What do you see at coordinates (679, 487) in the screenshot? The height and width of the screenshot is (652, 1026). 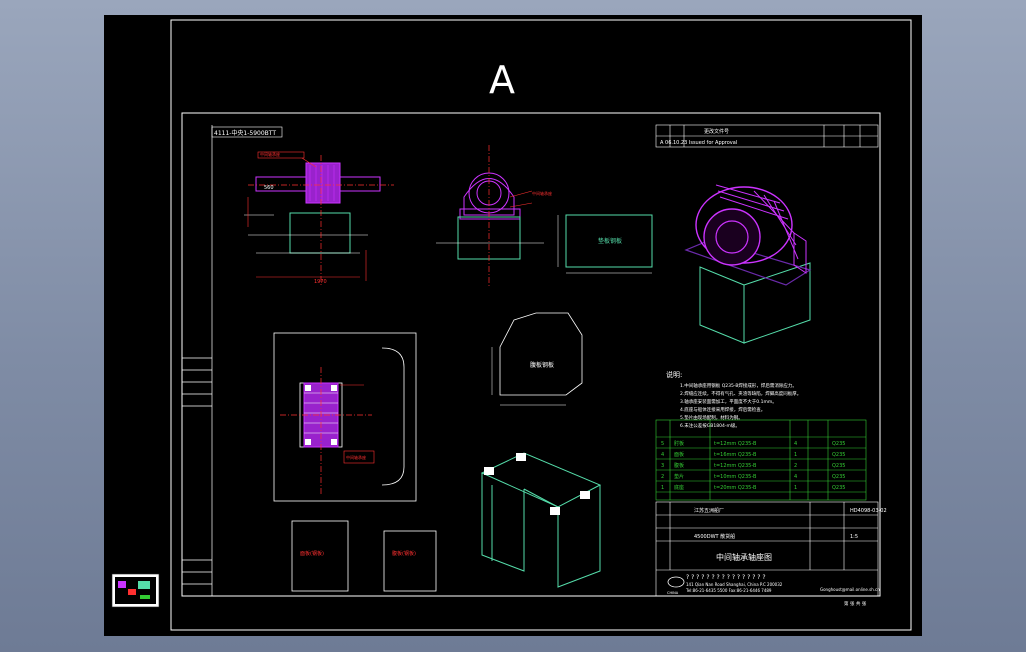 I see `svg-text: 底座` at bounding box center [679, 487].